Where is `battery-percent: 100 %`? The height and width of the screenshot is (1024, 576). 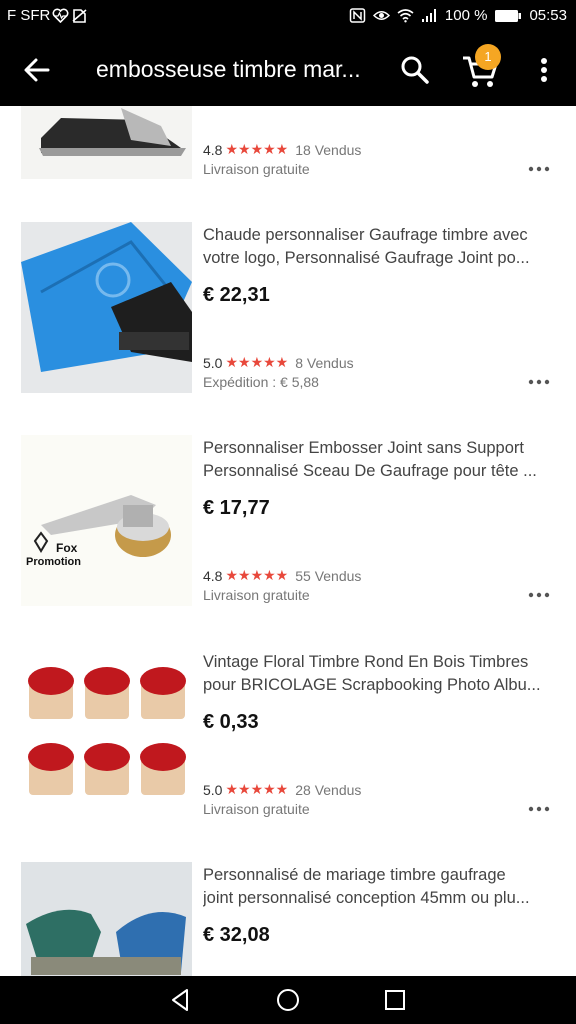 battery-percent: 100 % is located at coordinates (466, 15).